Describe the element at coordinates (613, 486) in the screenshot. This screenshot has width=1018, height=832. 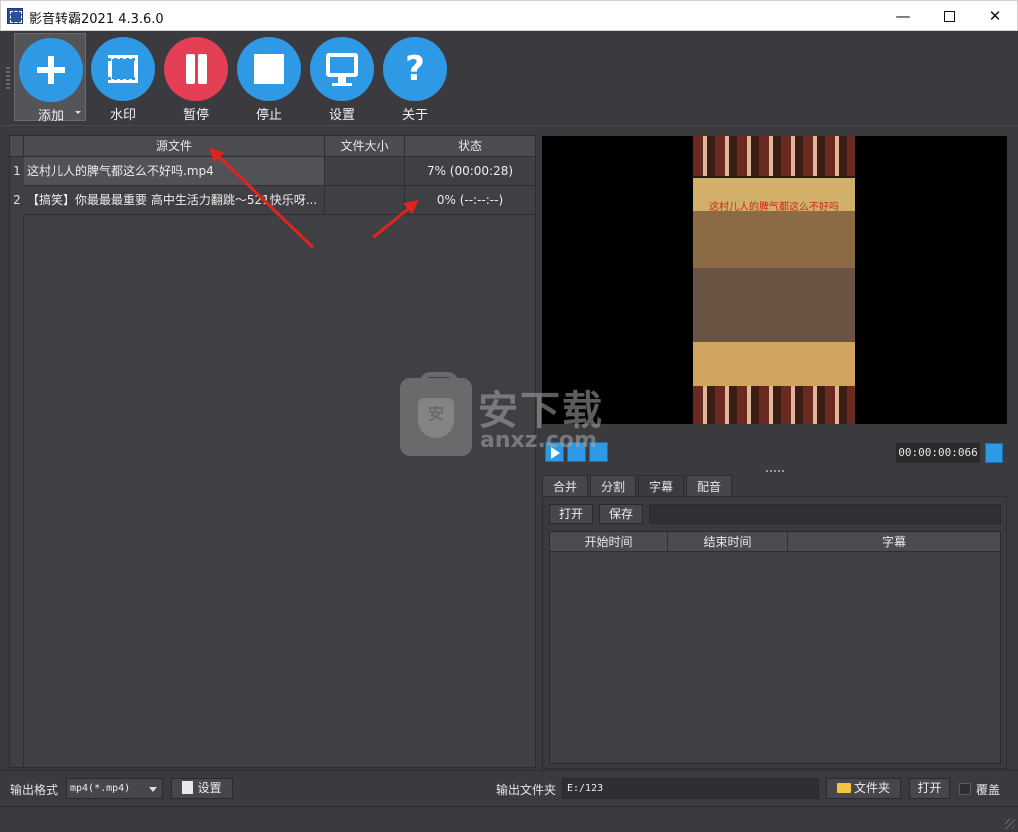
I see `tab-split: 分割` at that location.